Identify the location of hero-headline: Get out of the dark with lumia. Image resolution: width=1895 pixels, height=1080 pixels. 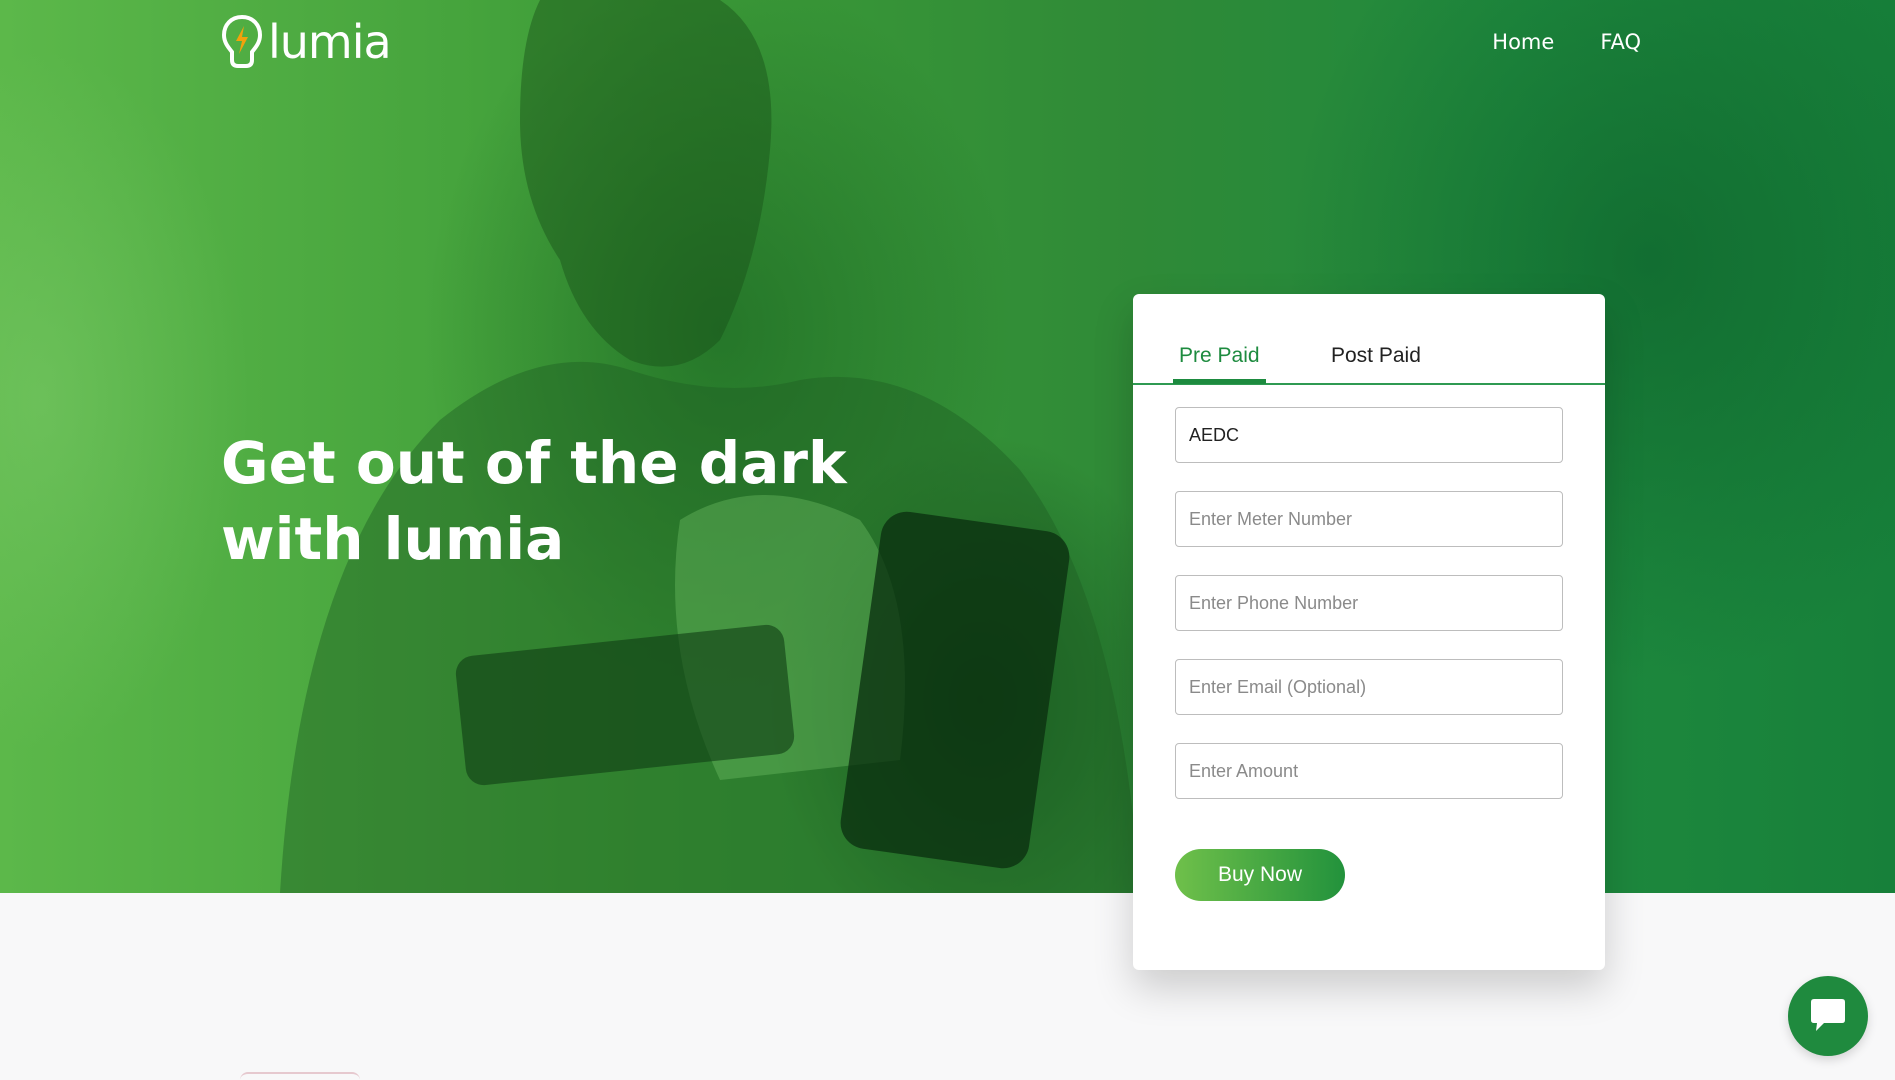
(571, 501).